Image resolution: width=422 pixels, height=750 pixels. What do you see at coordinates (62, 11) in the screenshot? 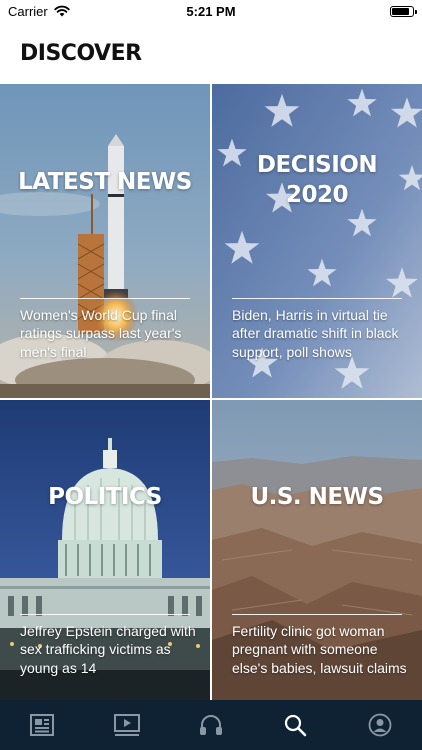
I see `wifi-icon` at bounding box center [62, 11].